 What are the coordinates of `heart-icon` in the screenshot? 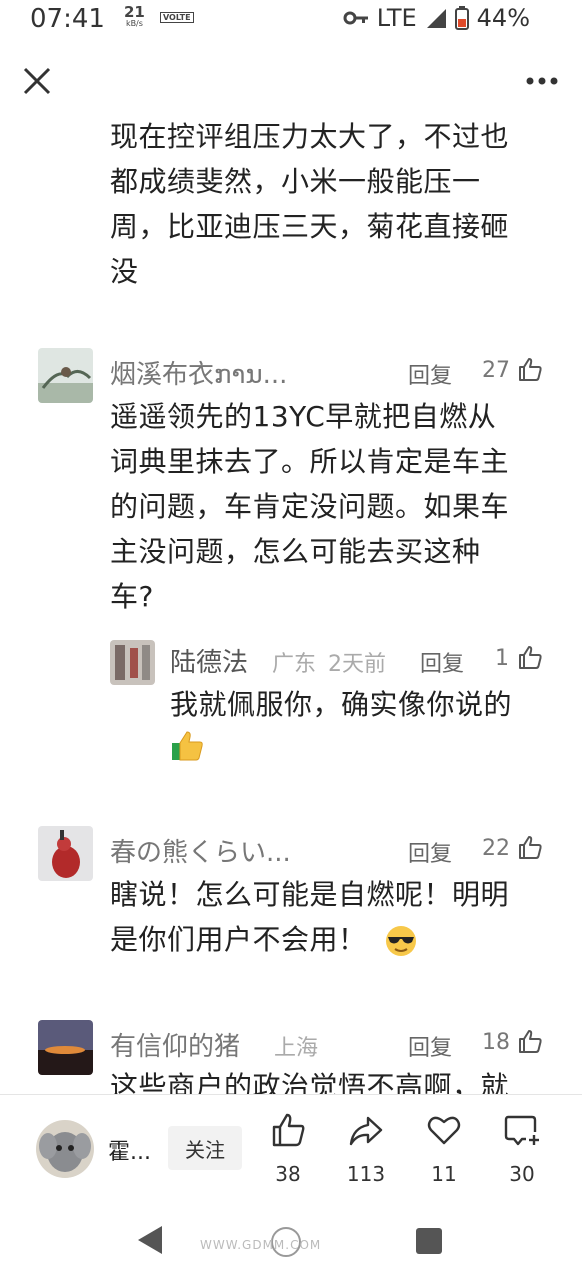 It's located at (444, 1130).